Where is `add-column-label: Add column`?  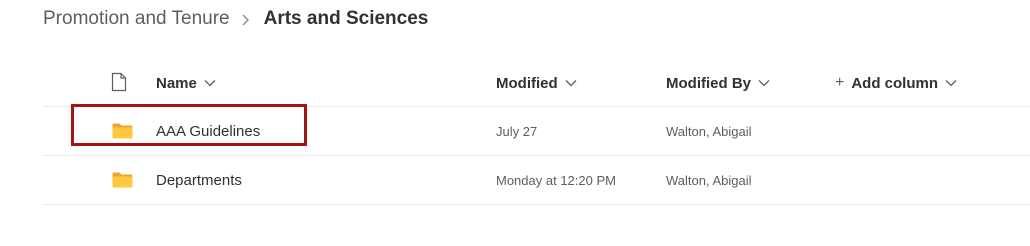 add-column-label: Add column is located at coordinates (895, 83).